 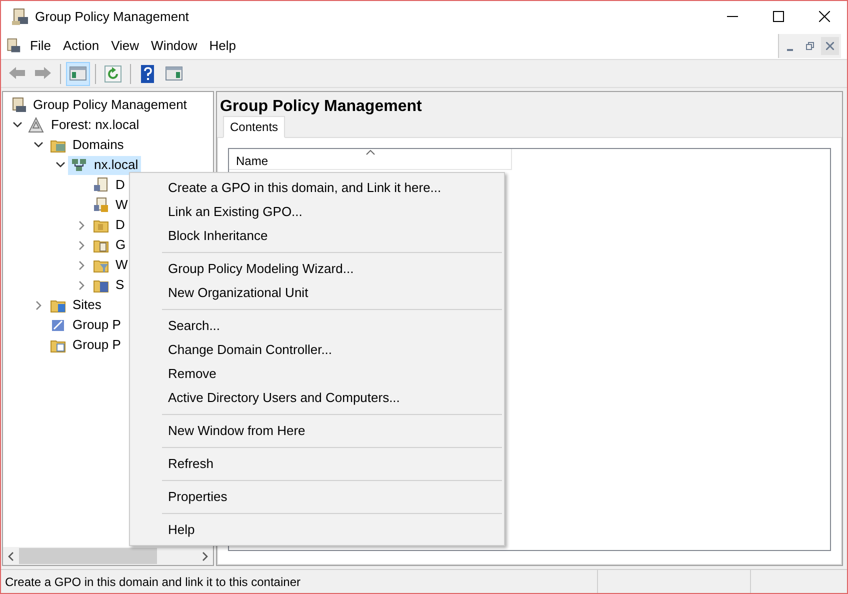 I want to click on menu-item: File, so click(x=40, y=45).